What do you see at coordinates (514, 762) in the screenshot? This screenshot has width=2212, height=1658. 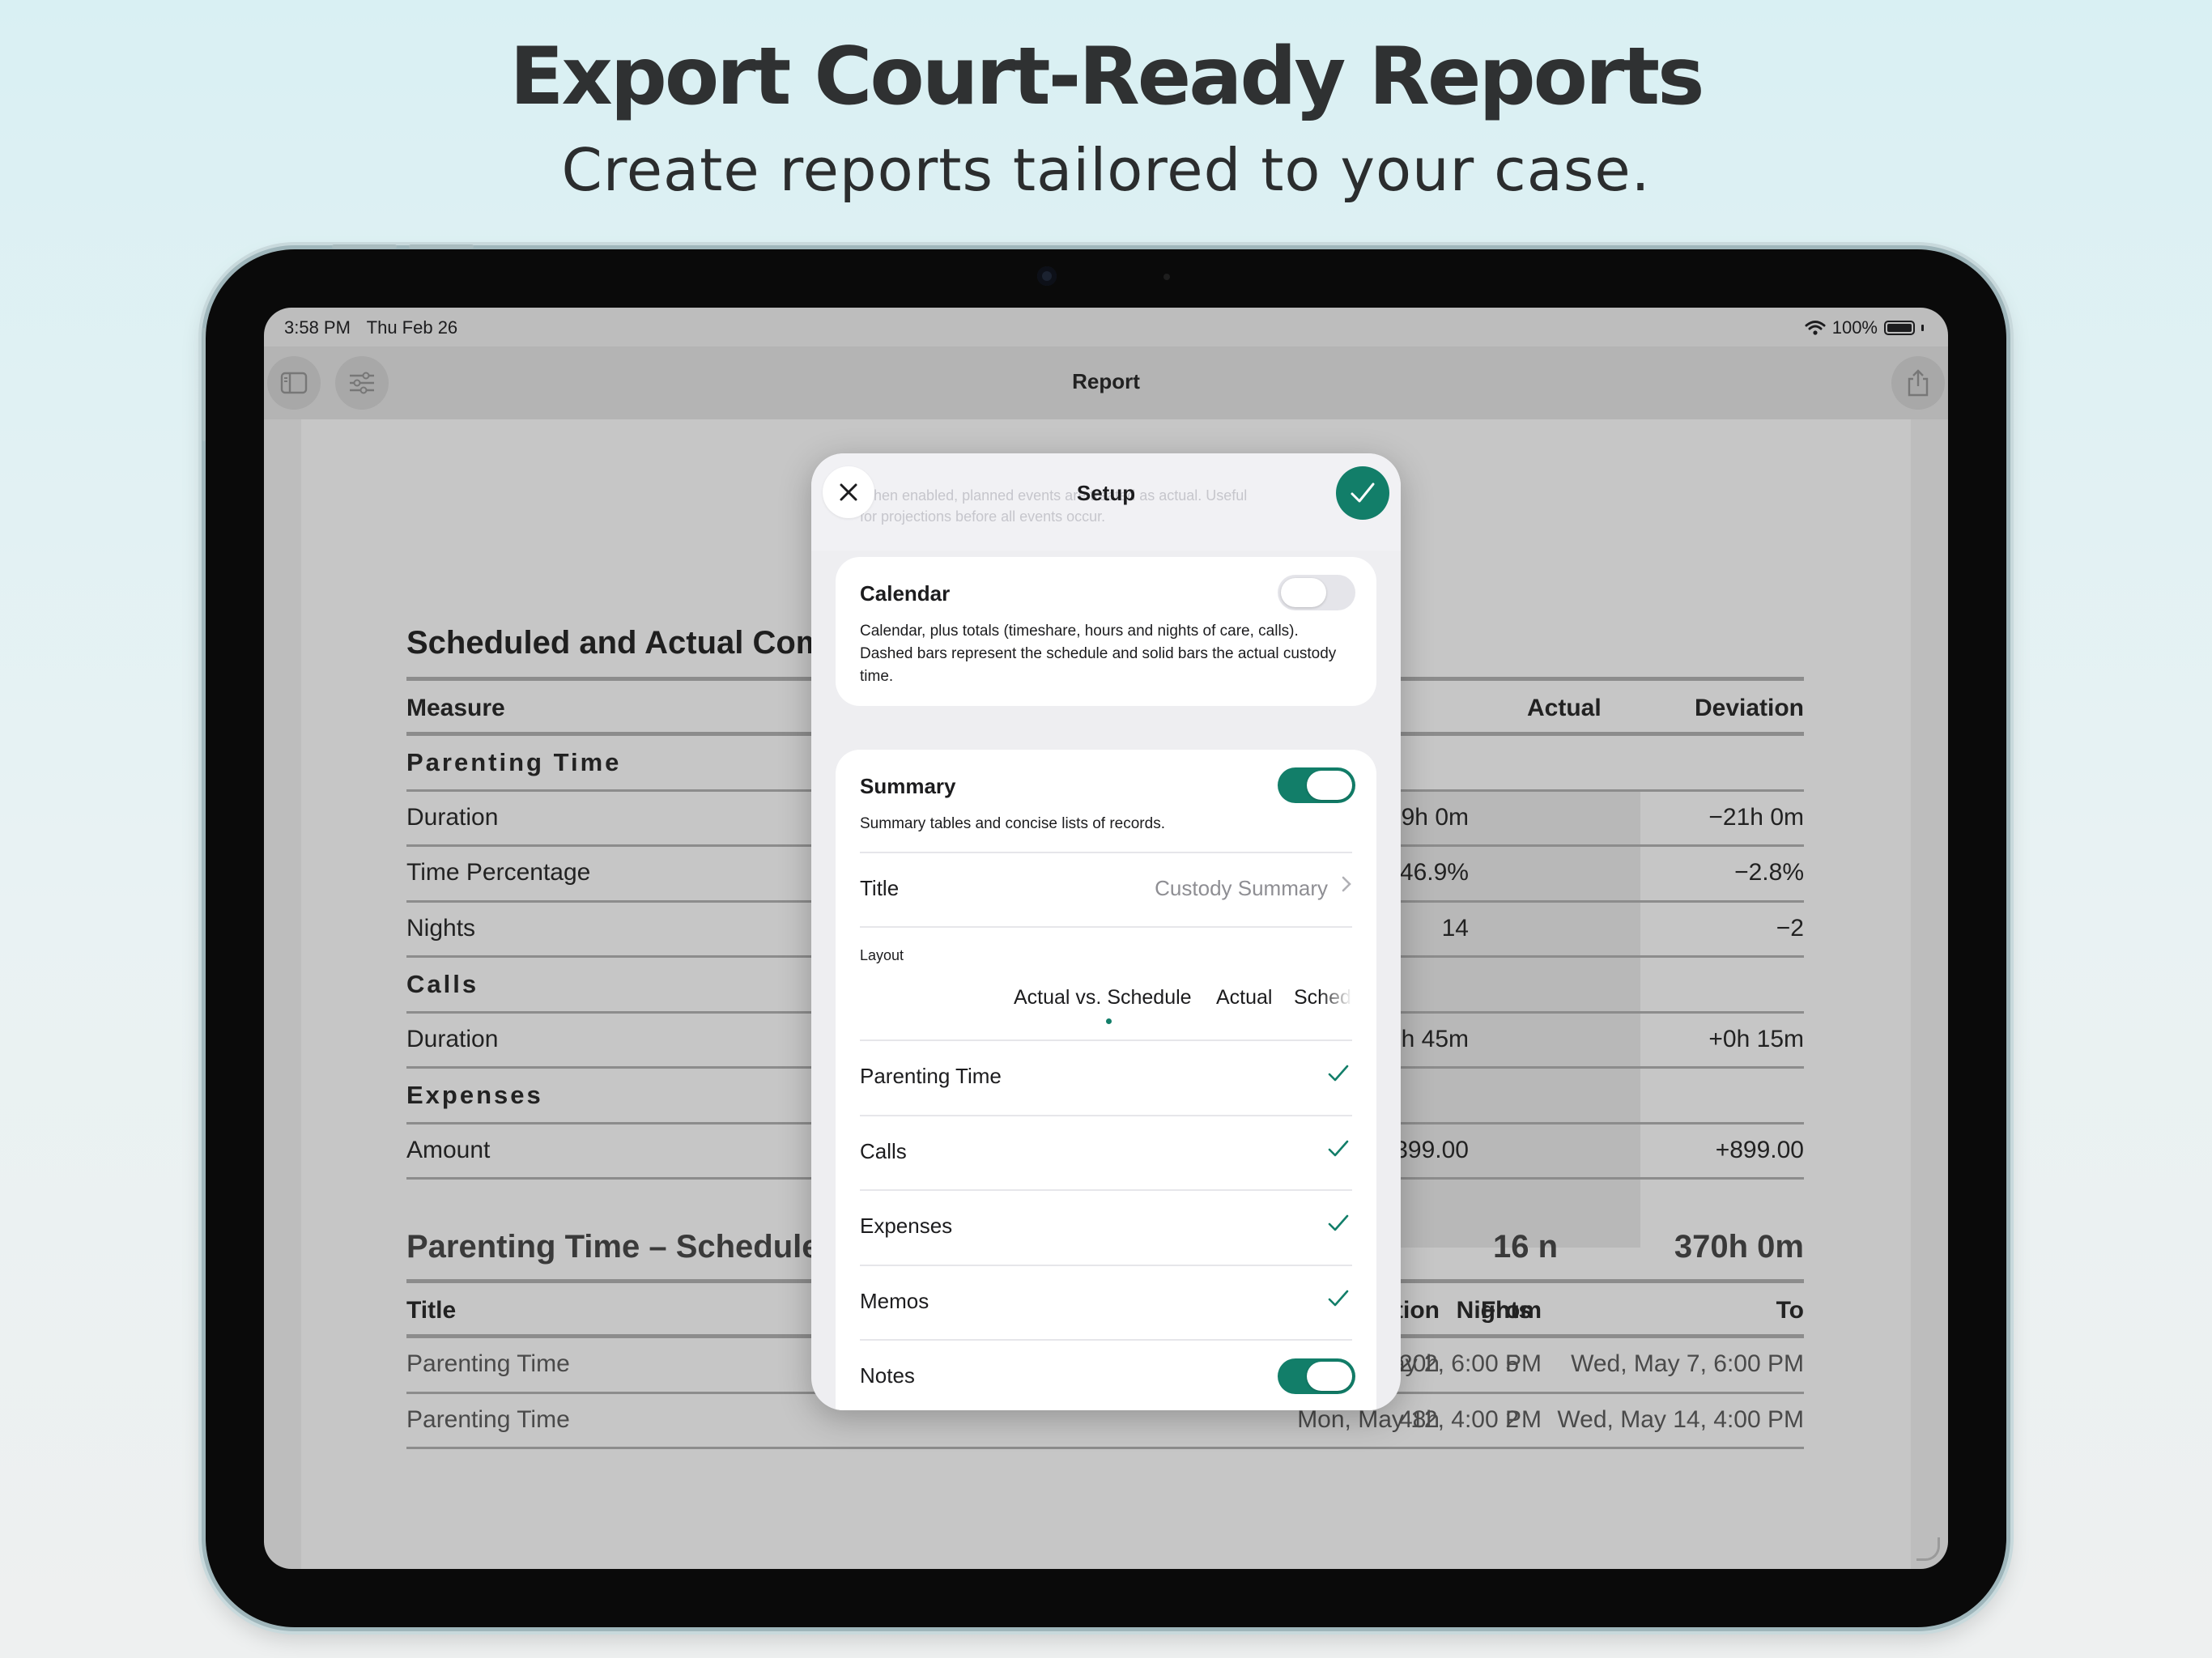 I see `category-label: Parenting Time` at bounding box center [514, 762].